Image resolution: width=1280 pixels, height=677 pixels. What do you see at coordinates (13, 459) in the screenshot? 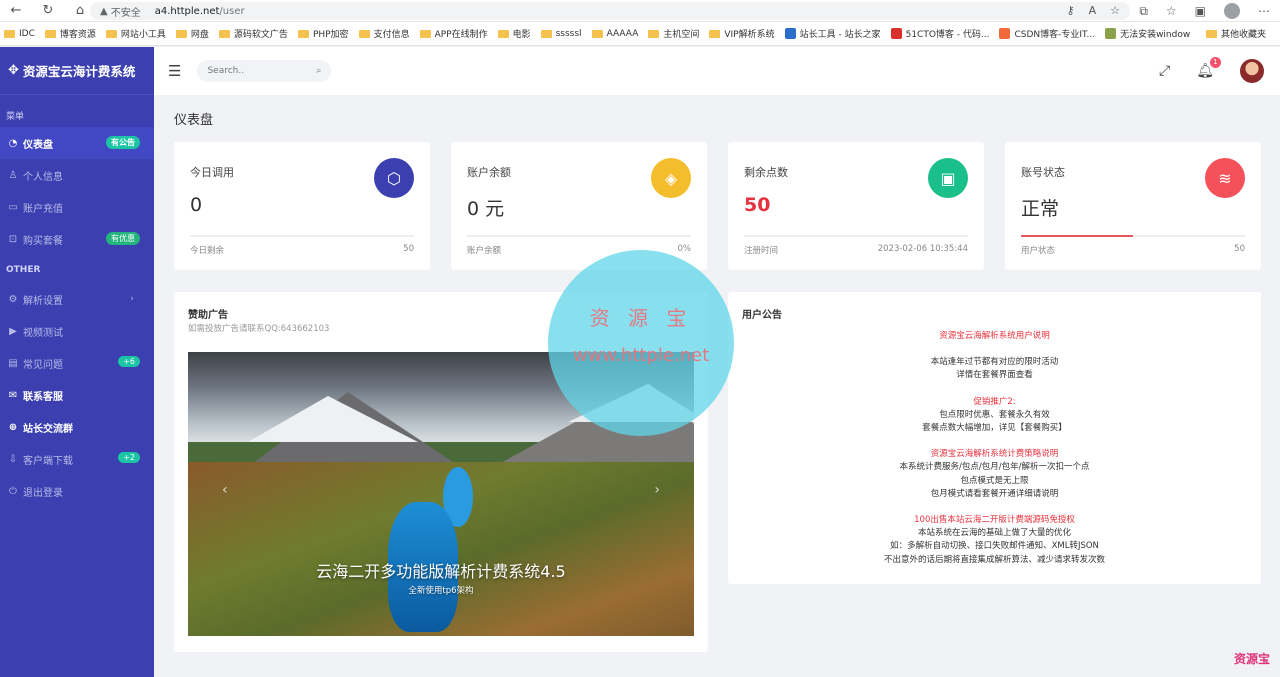
I see `download-icon: ⇩` at bounding box center [13, 459].